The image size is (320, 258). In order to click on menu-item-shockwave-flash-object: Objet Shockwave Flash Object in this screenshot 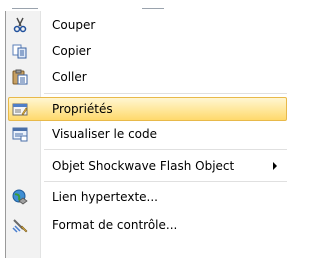, I will do `click(147, 166)`.